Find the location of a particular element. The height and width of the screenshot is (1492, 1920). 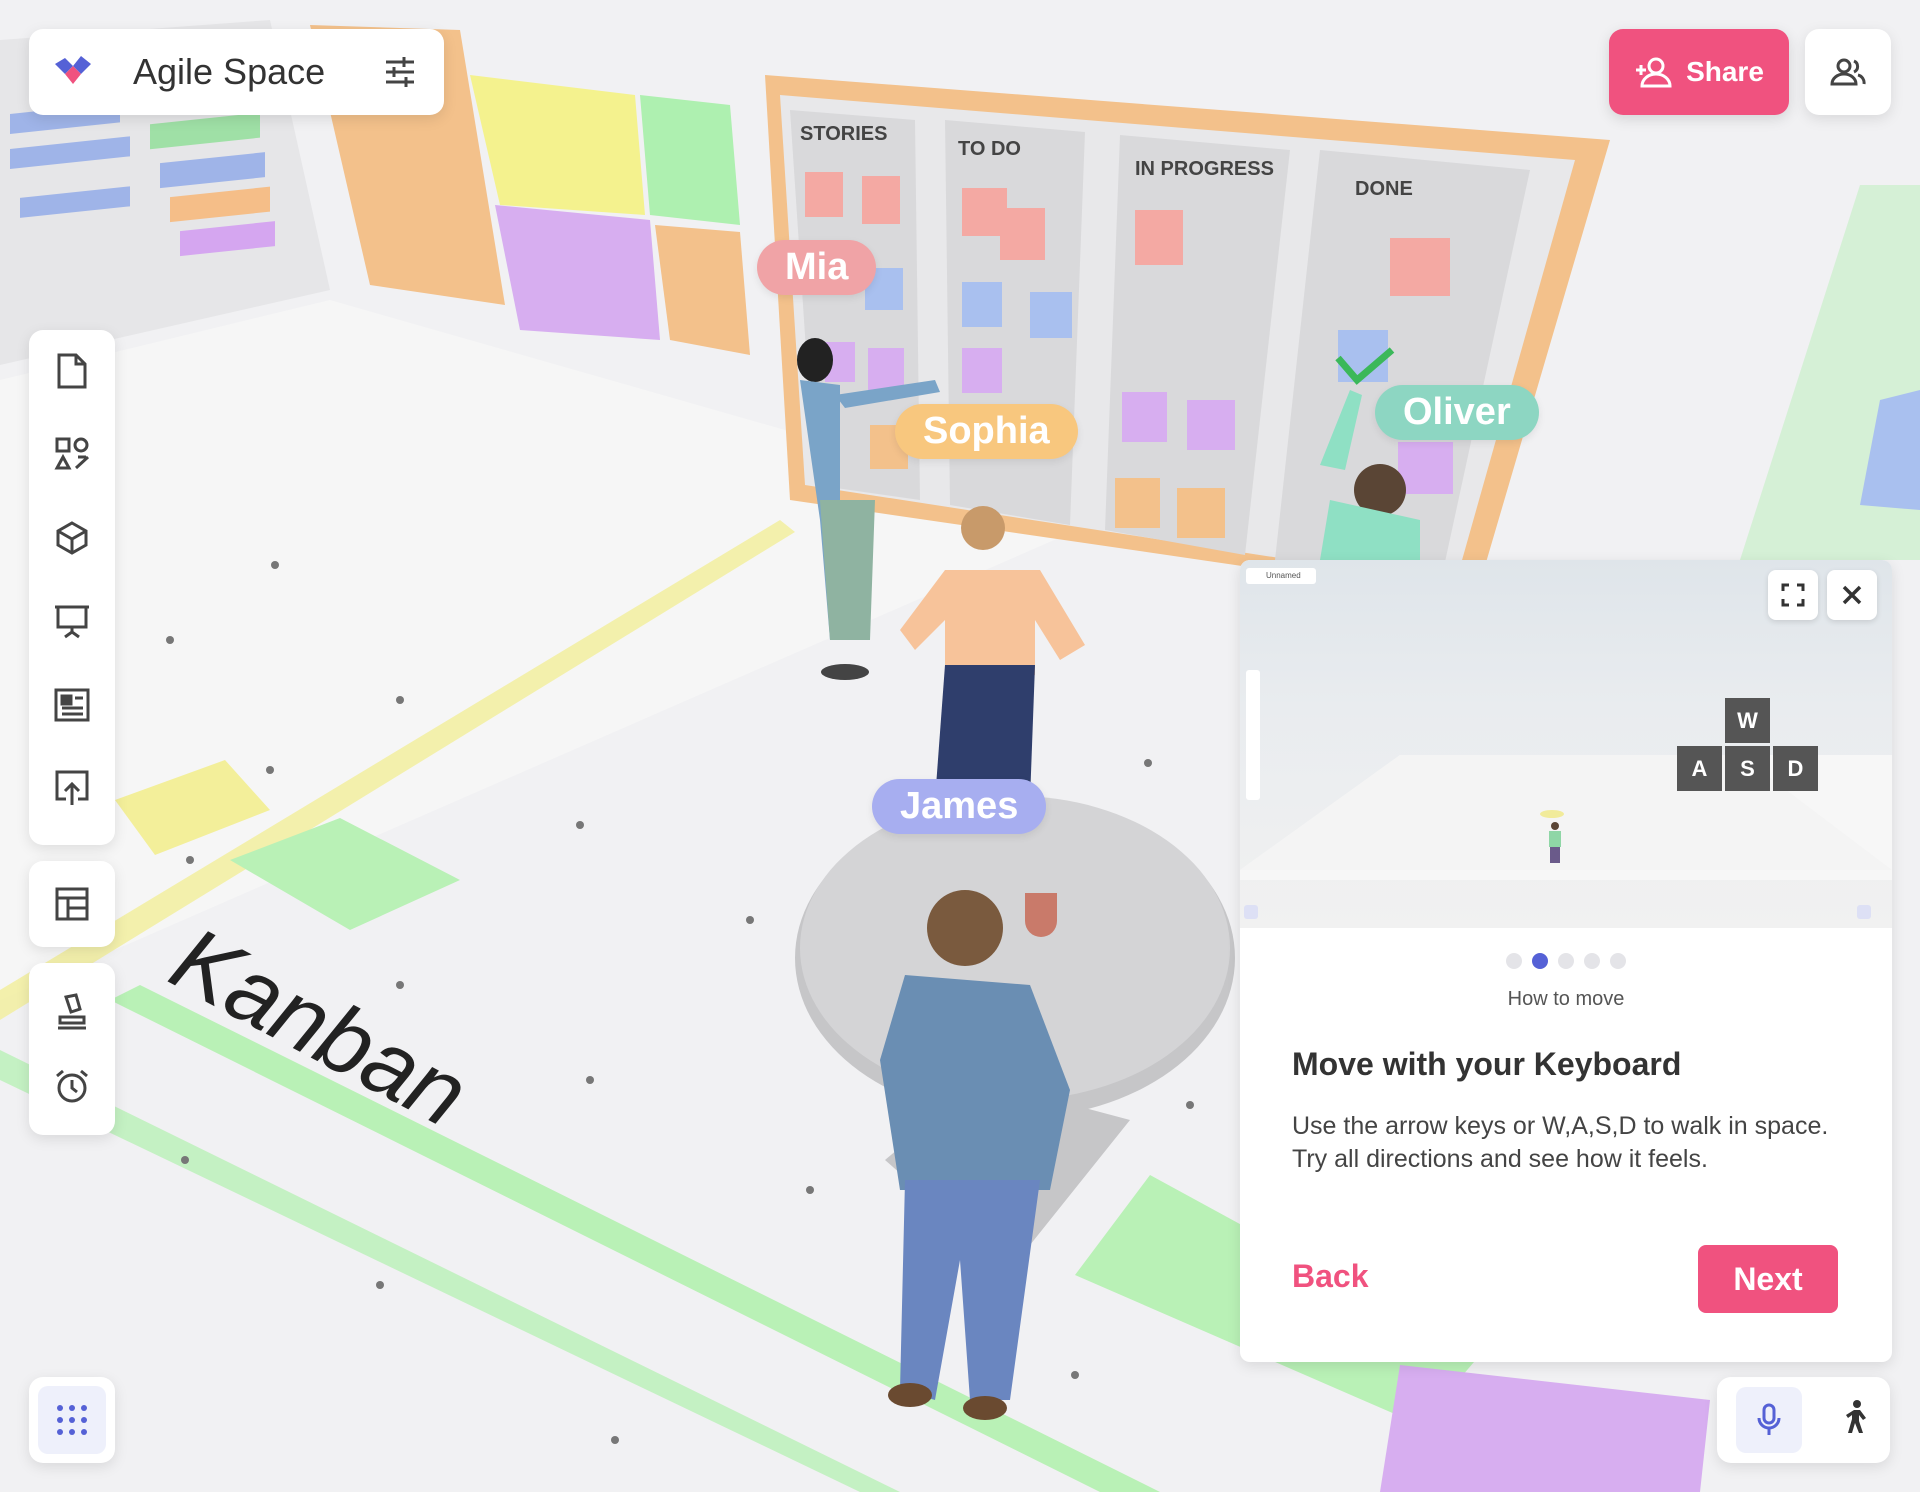

tool-upload is located at coordinates (72, 789).